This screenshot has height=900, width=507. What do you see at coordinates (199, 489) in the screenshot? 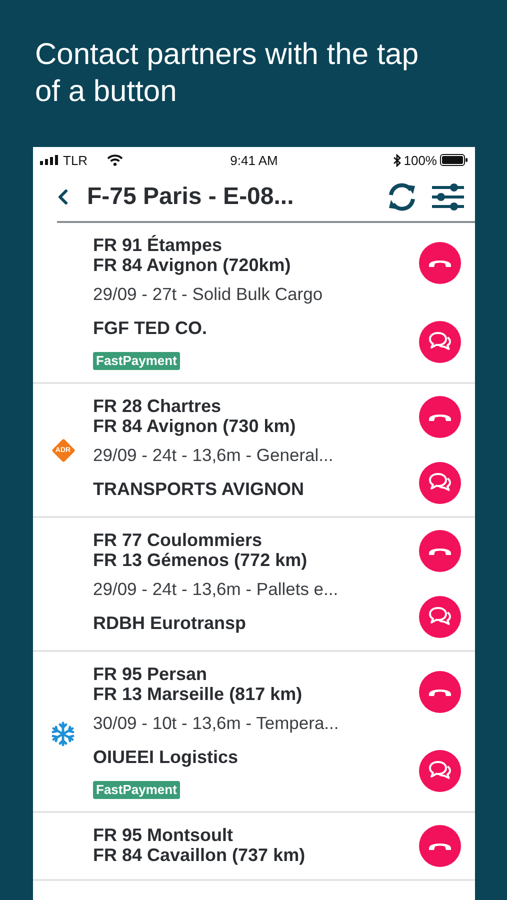
I see `company-name: TRANSPORTS AVIGNON` at bounding box center [199, 489].